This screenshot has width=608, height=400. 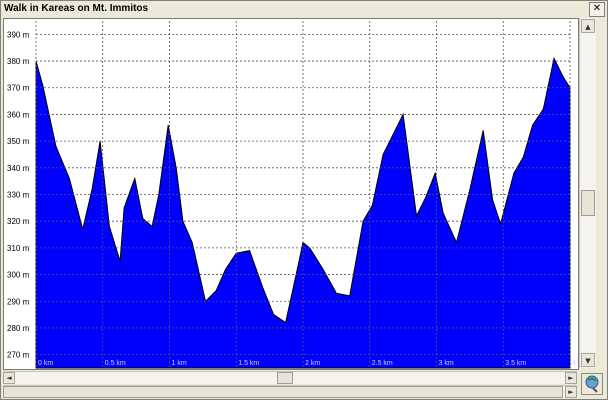 I want to click on arrow-up-icon: ▲, so click(x=588, y=26).